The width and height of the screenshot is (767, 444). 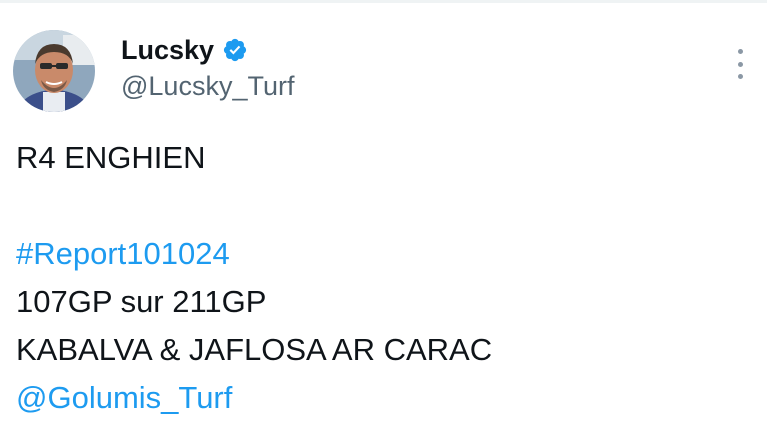 I want to click on tweet-text-line: KABALVA & JAFLOSA AR CARAC, so click(x=254, y=349).